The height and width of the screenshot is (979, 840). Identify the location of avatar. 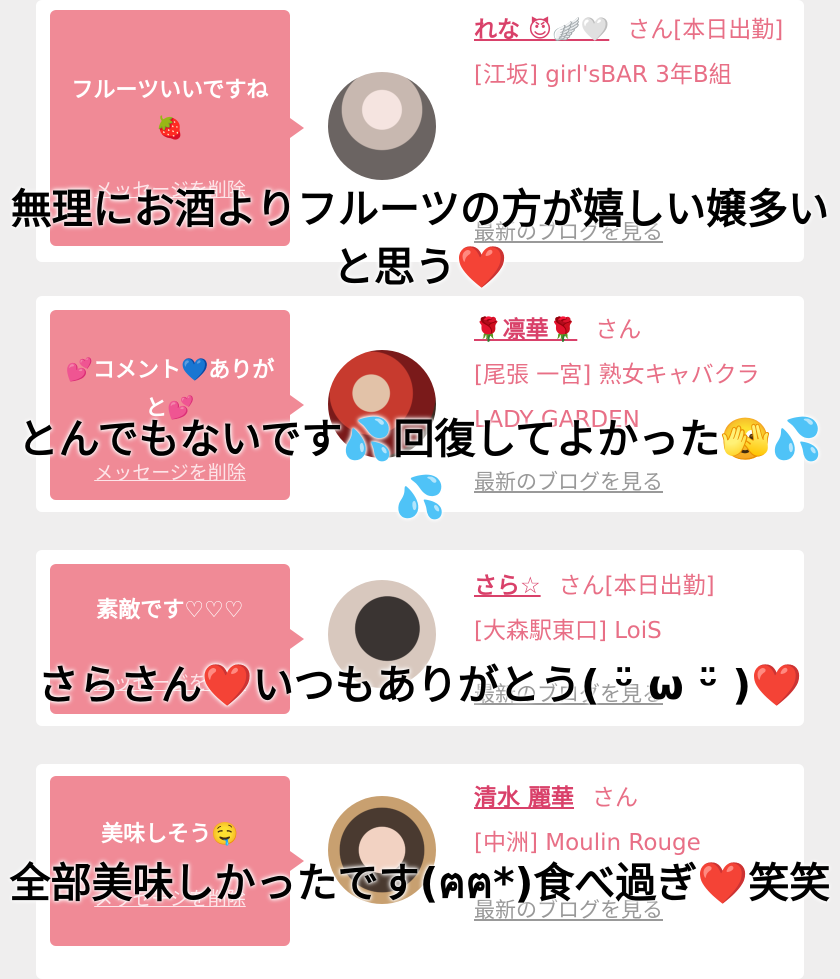
(382, 126).